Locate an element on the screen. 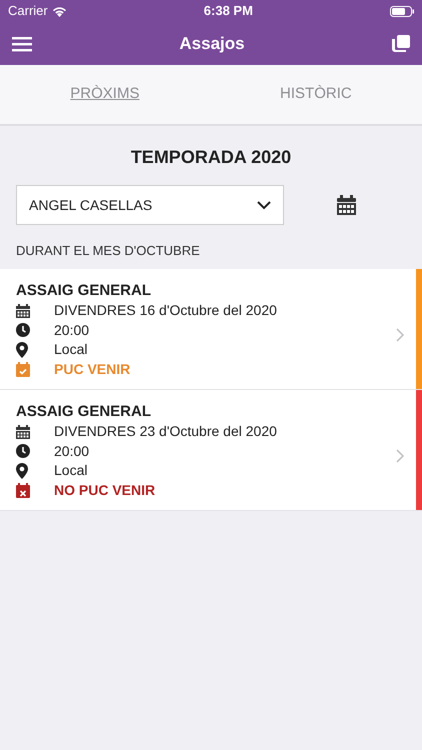  member-select: ANGEL CASELLAS is located at coordinates (150, 205).